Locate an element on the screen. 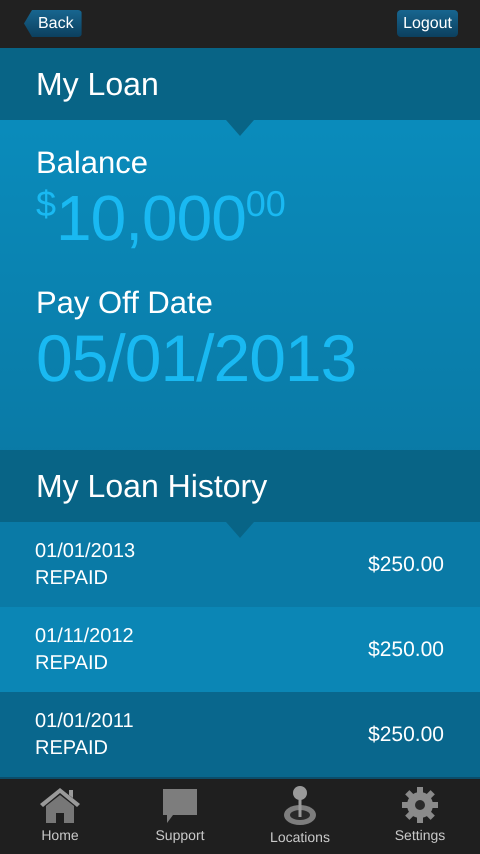 This screenshot has height=854, width=480. history-row: 01/11/2012 REPAID $250.00 is located at coordinates (240, 649).